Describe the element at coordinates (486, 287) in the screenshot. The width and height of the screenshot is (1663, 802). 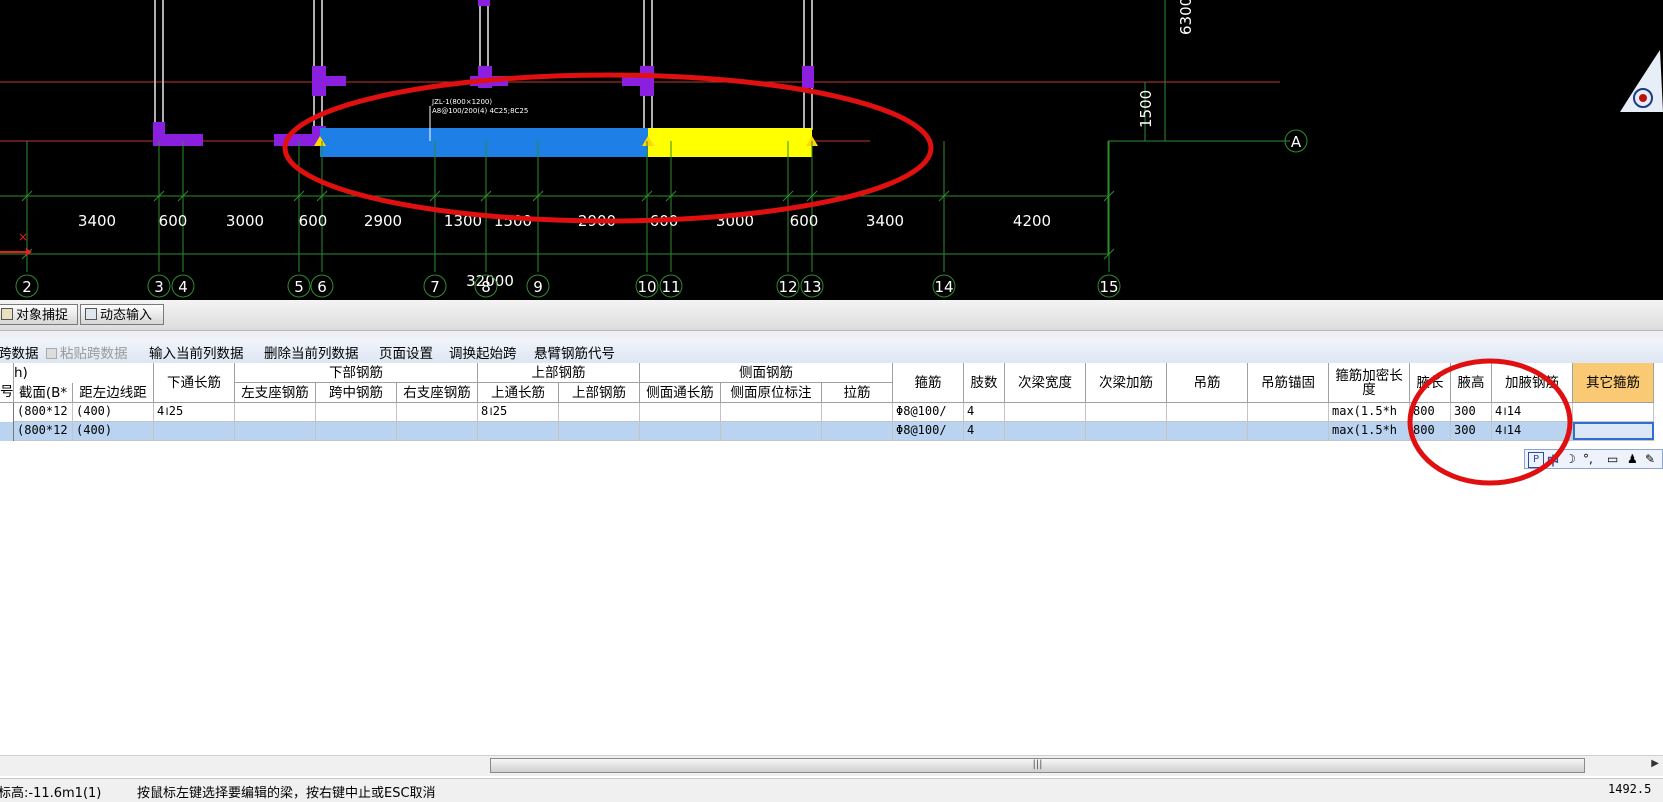
I see `axis-bubble-label: 8` at that location.